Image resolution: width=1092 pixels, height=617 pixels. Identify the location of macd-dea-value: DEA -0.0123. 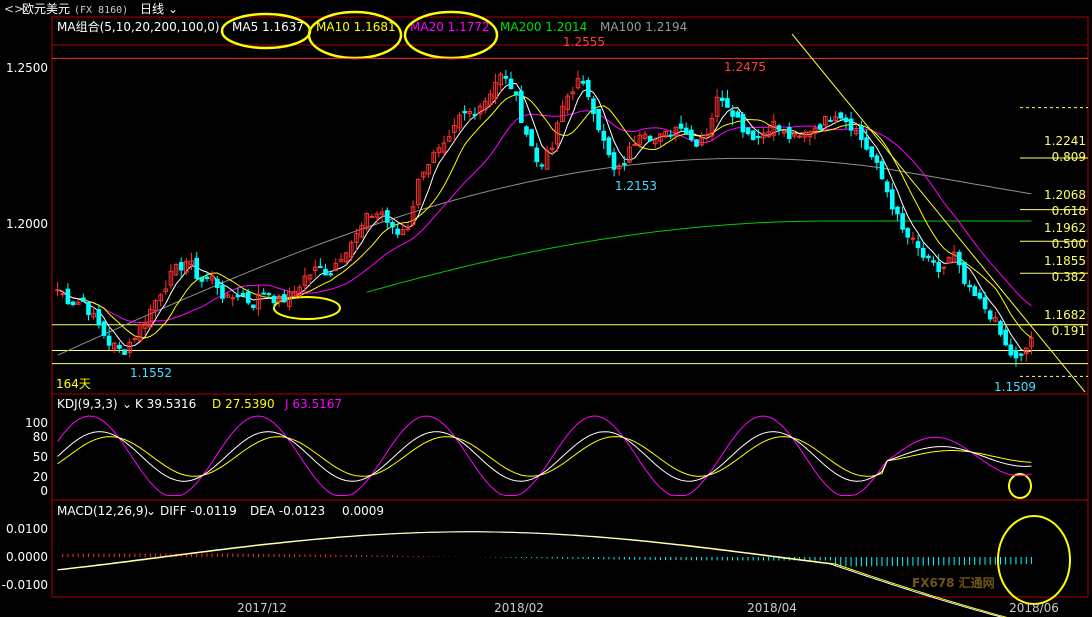
(287, 511).